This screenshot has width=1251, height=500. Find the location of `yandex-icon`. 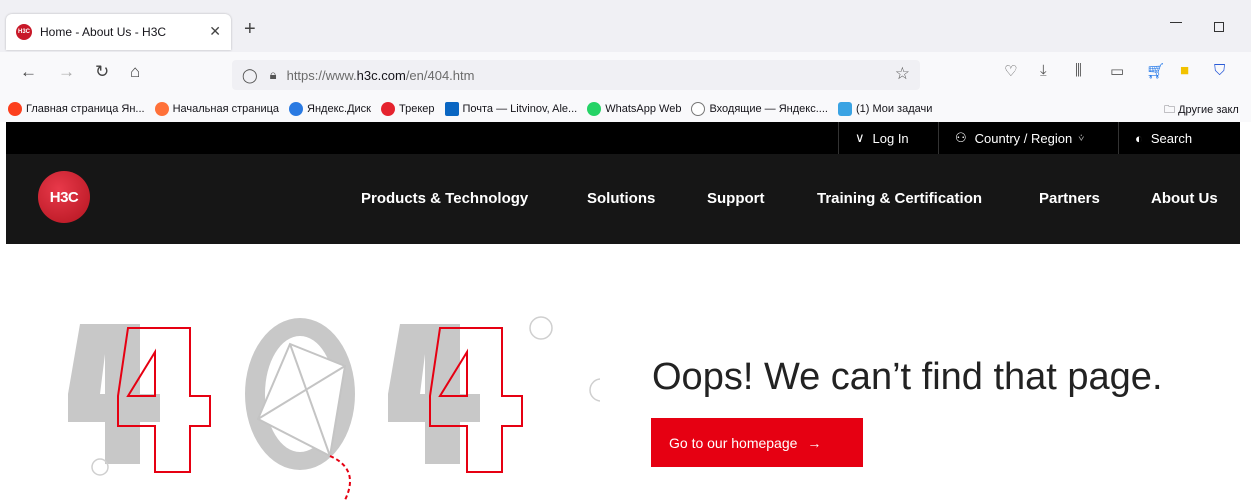

yandex-icon is located at coordinates (15, 109).